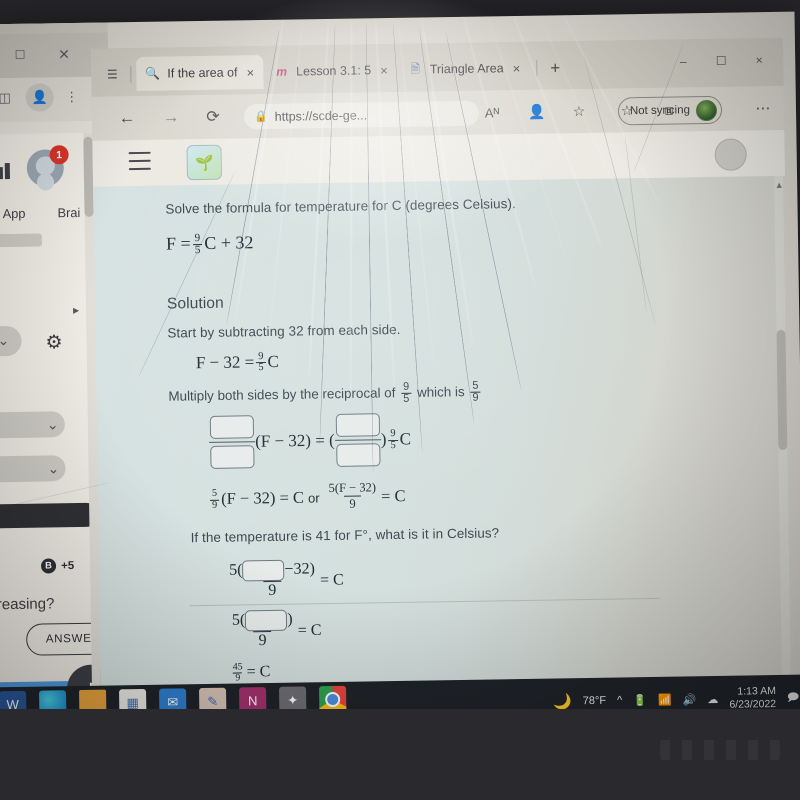 The width and height of the screenshot is (800, 800). I want to click on frac-num: 45, so click(237, 667).